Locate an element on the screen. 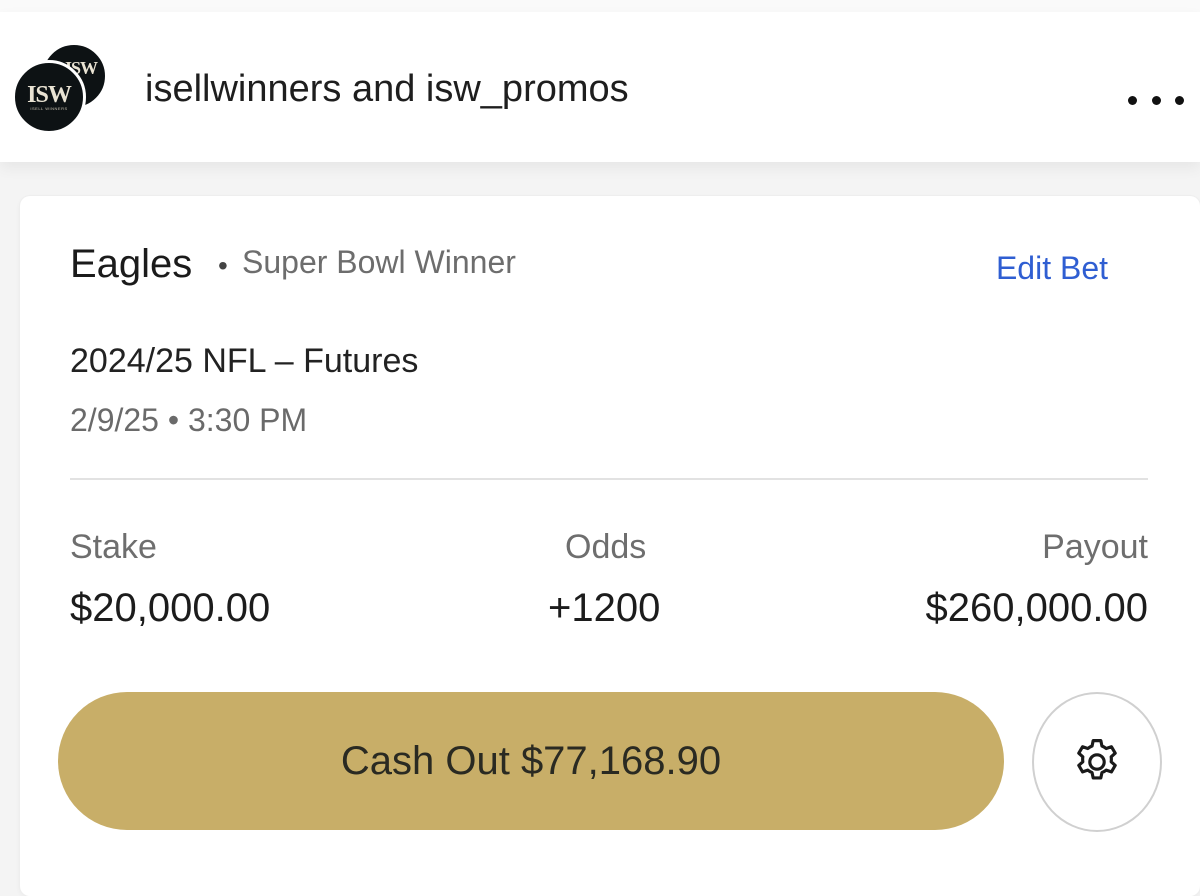 The image size is (1200, 896). avatar-primary-logo: ISW is located at coordinates (49, 94).